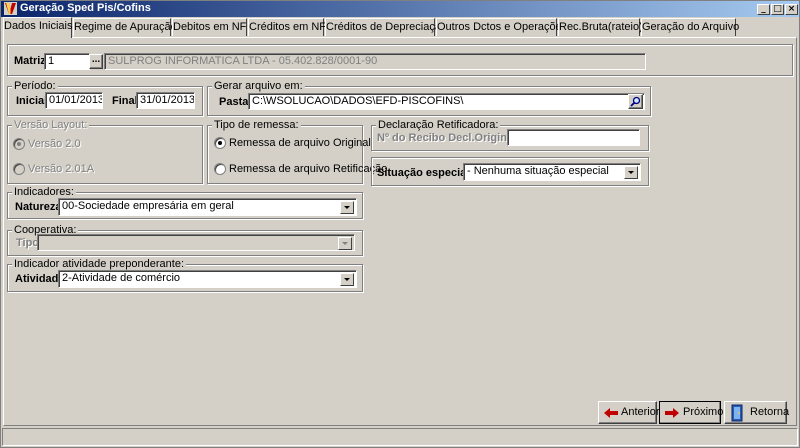 Image resolution: width=800 pixels, height=448 pixels. I want to click on anterior-button: Anterior, so click(629, 412).